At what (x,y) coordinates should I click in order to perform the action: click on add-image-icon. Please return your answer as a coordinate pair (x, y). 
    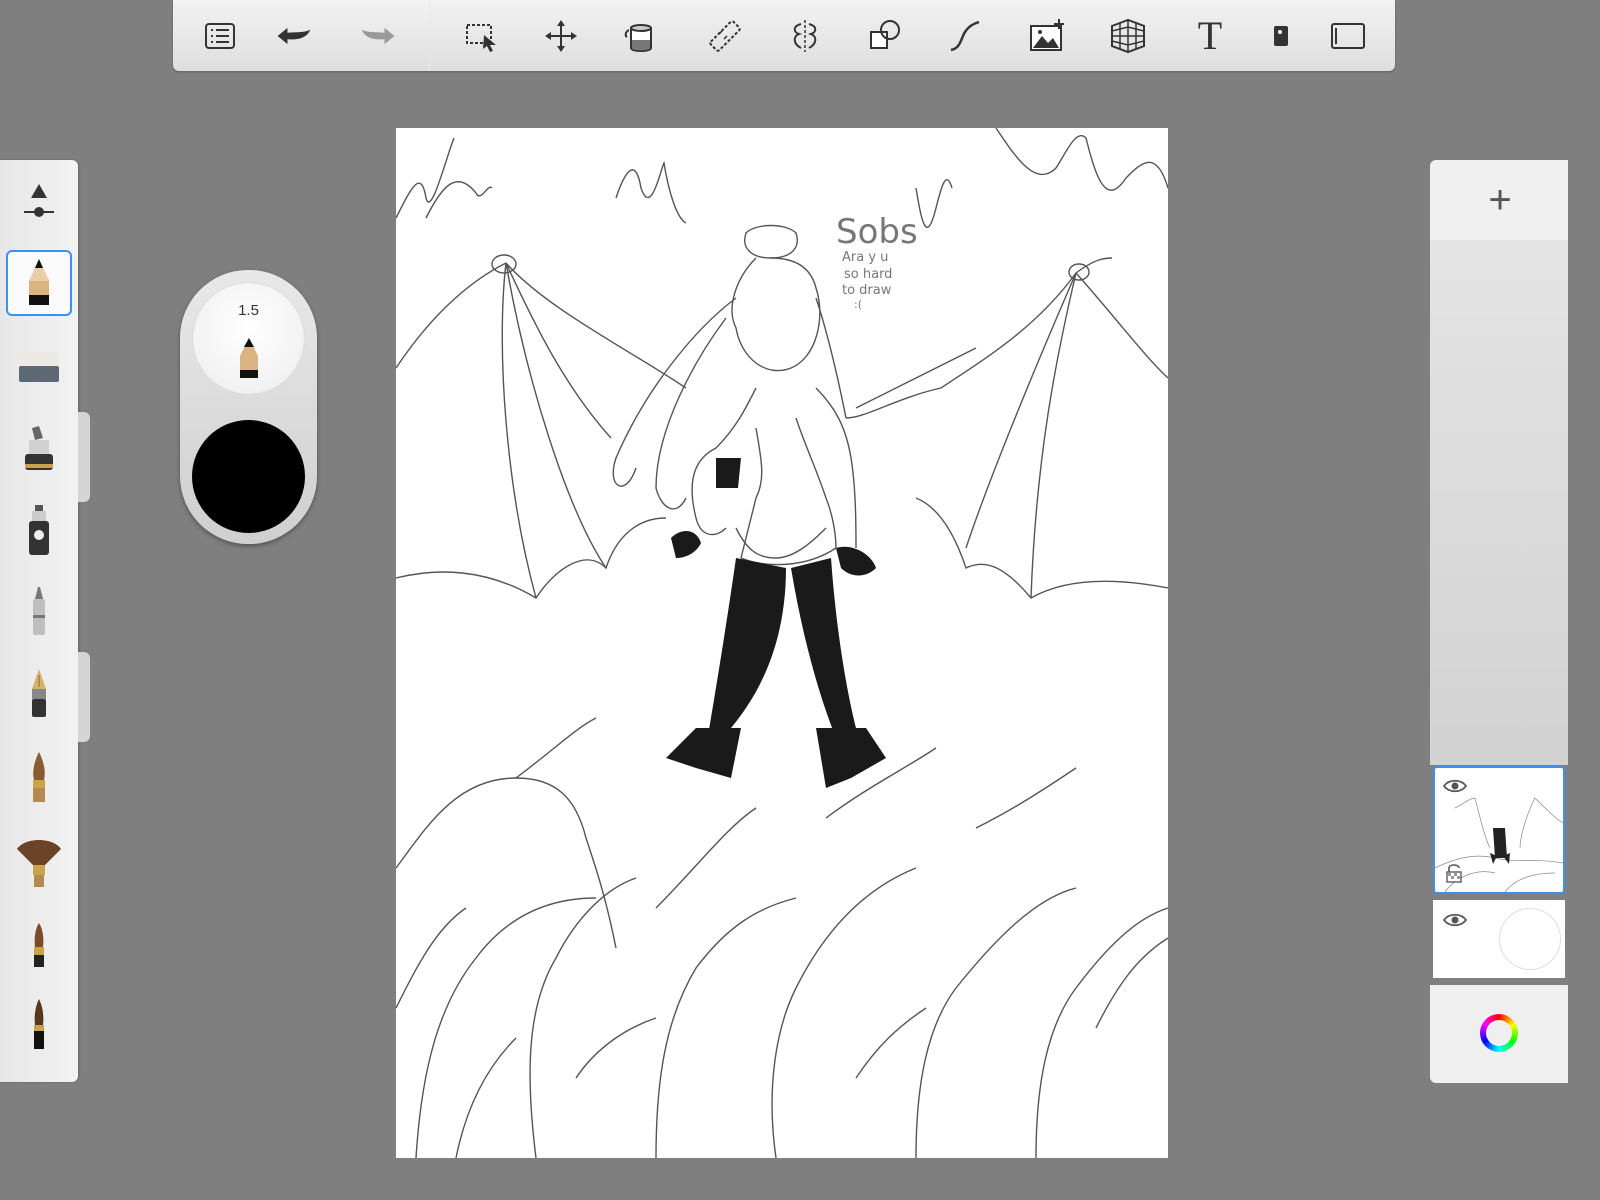
    Looking at the image, I should click on (1047, 36).